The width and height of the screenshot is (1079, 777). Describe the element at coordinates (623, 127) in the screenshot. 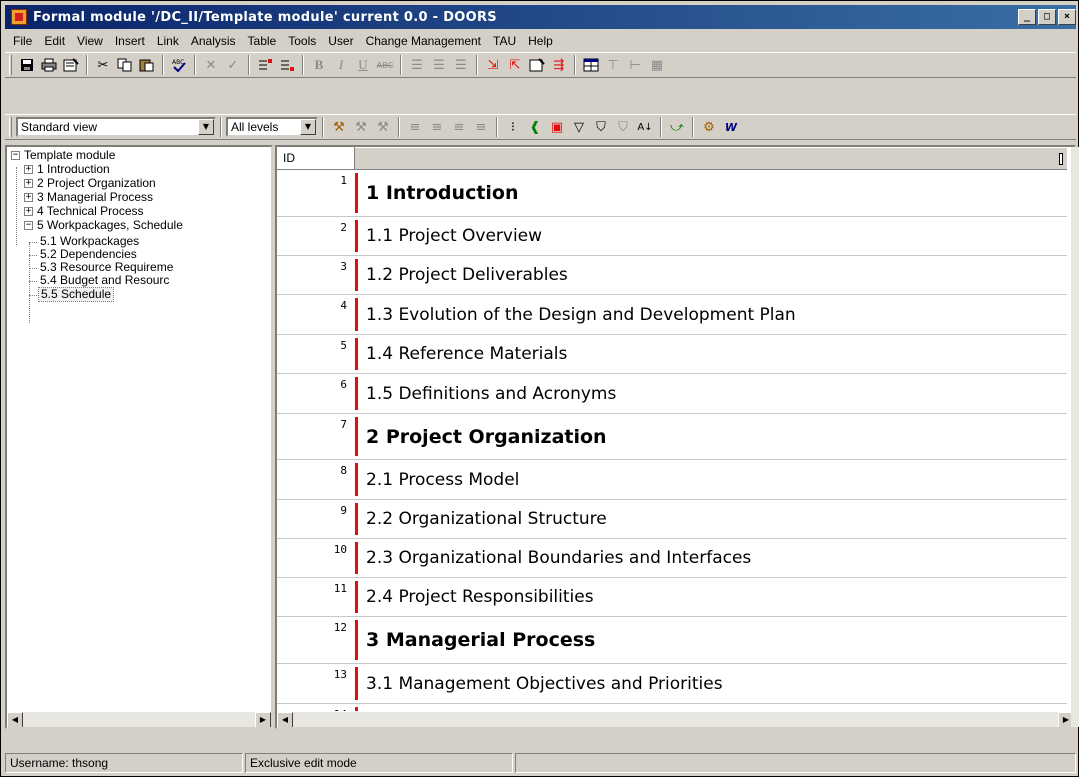

I see `filter-clear-icon: ⛉` at that location.